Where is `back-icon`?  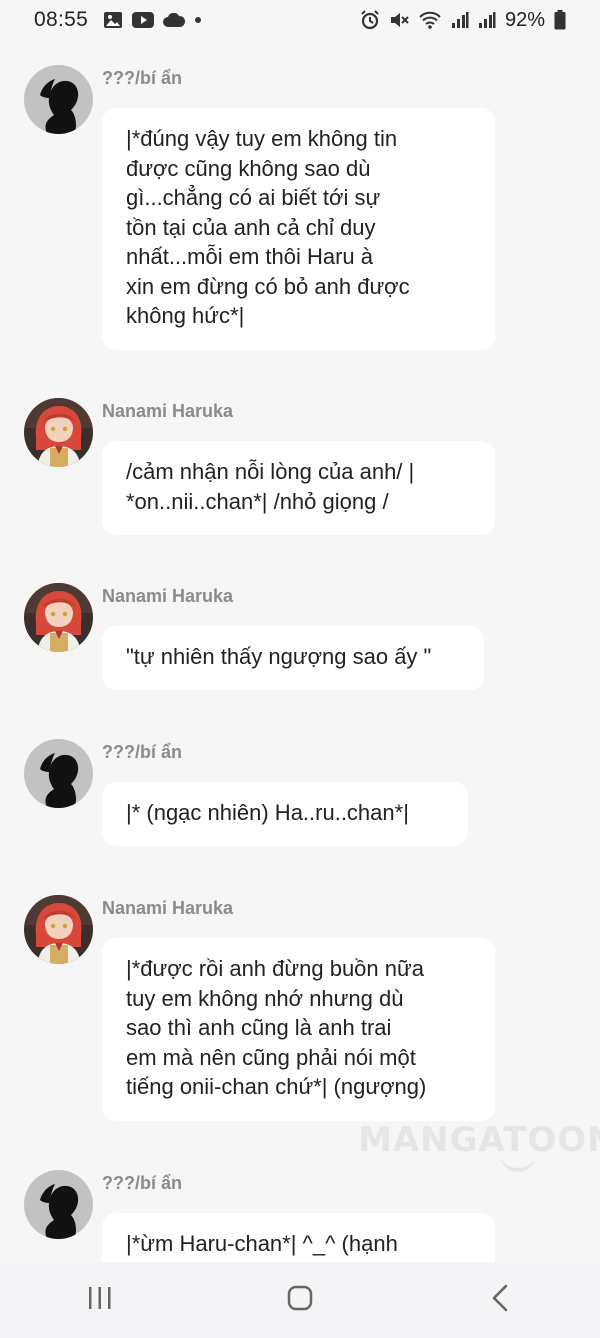 back-icon is located at coordinates (500, 1300).